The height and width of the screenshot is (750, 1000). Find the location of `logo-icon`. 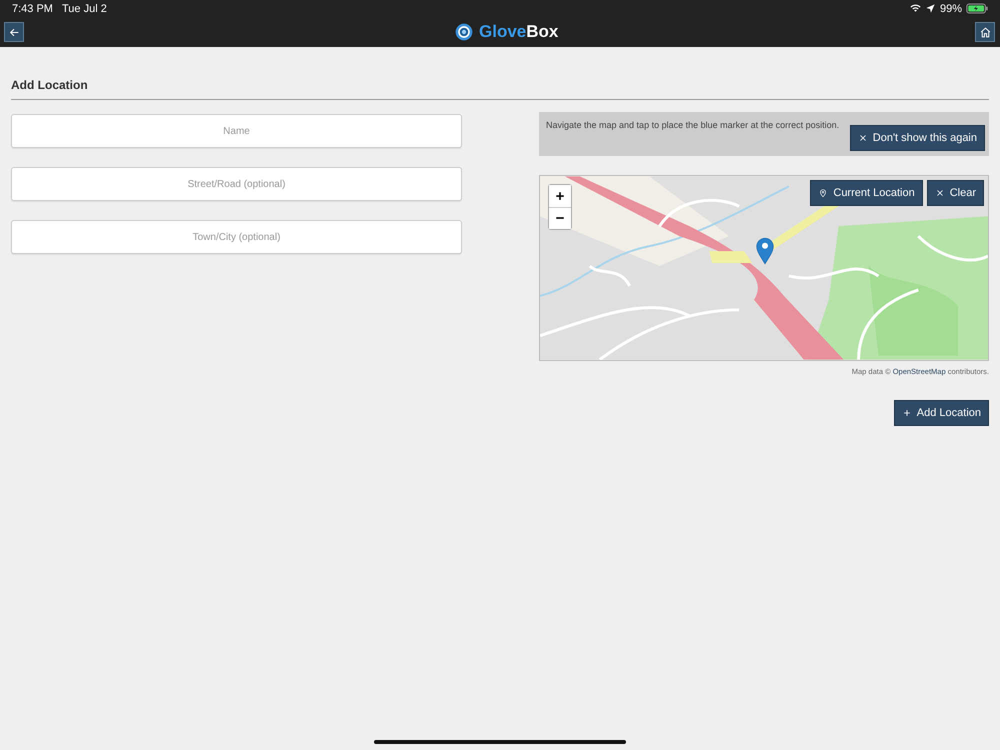

logo-icon is located at coordinates (464, 32).